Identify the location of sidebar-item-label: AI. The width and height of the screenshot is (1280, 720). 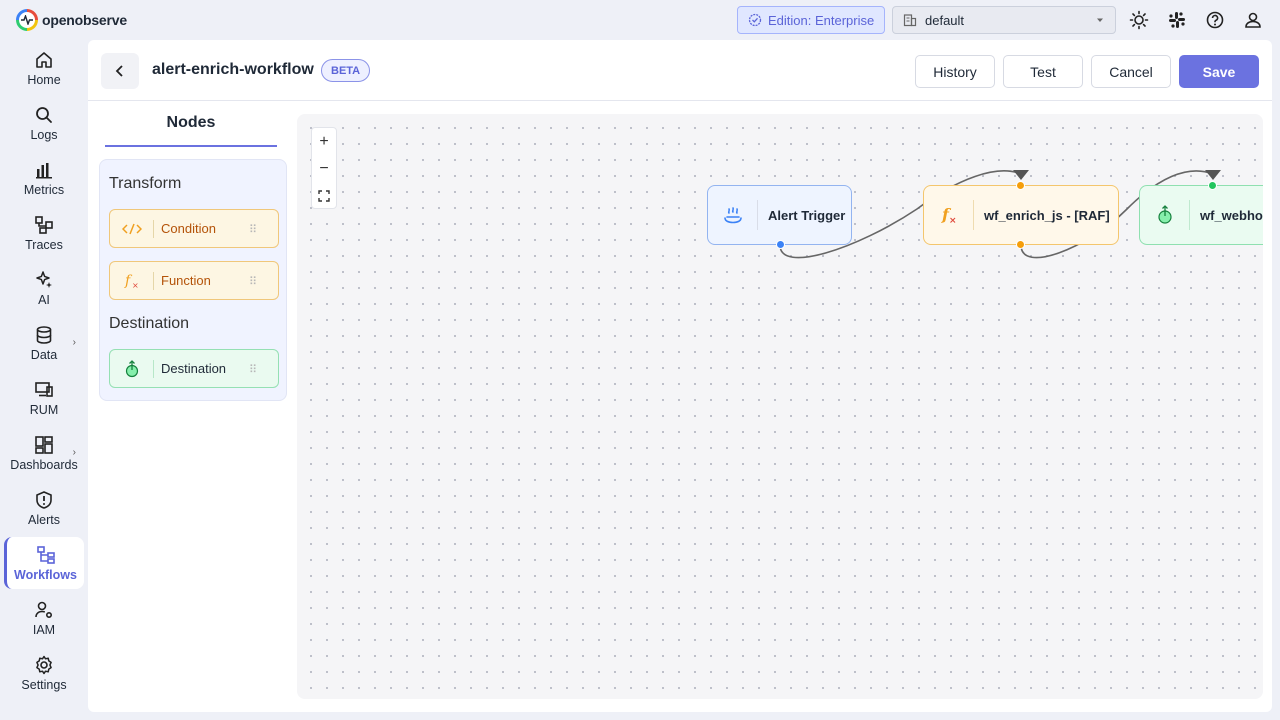
(44, 299).